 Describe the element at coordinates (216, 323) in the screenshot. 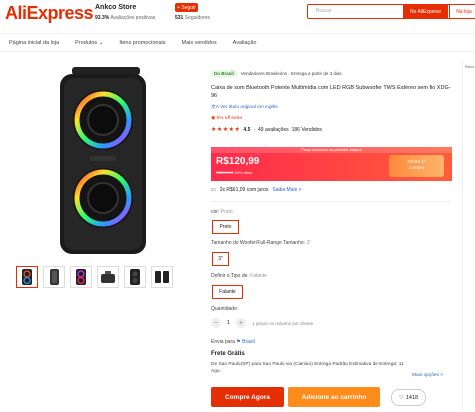

I see `quantity-minus-button: −` at that location.